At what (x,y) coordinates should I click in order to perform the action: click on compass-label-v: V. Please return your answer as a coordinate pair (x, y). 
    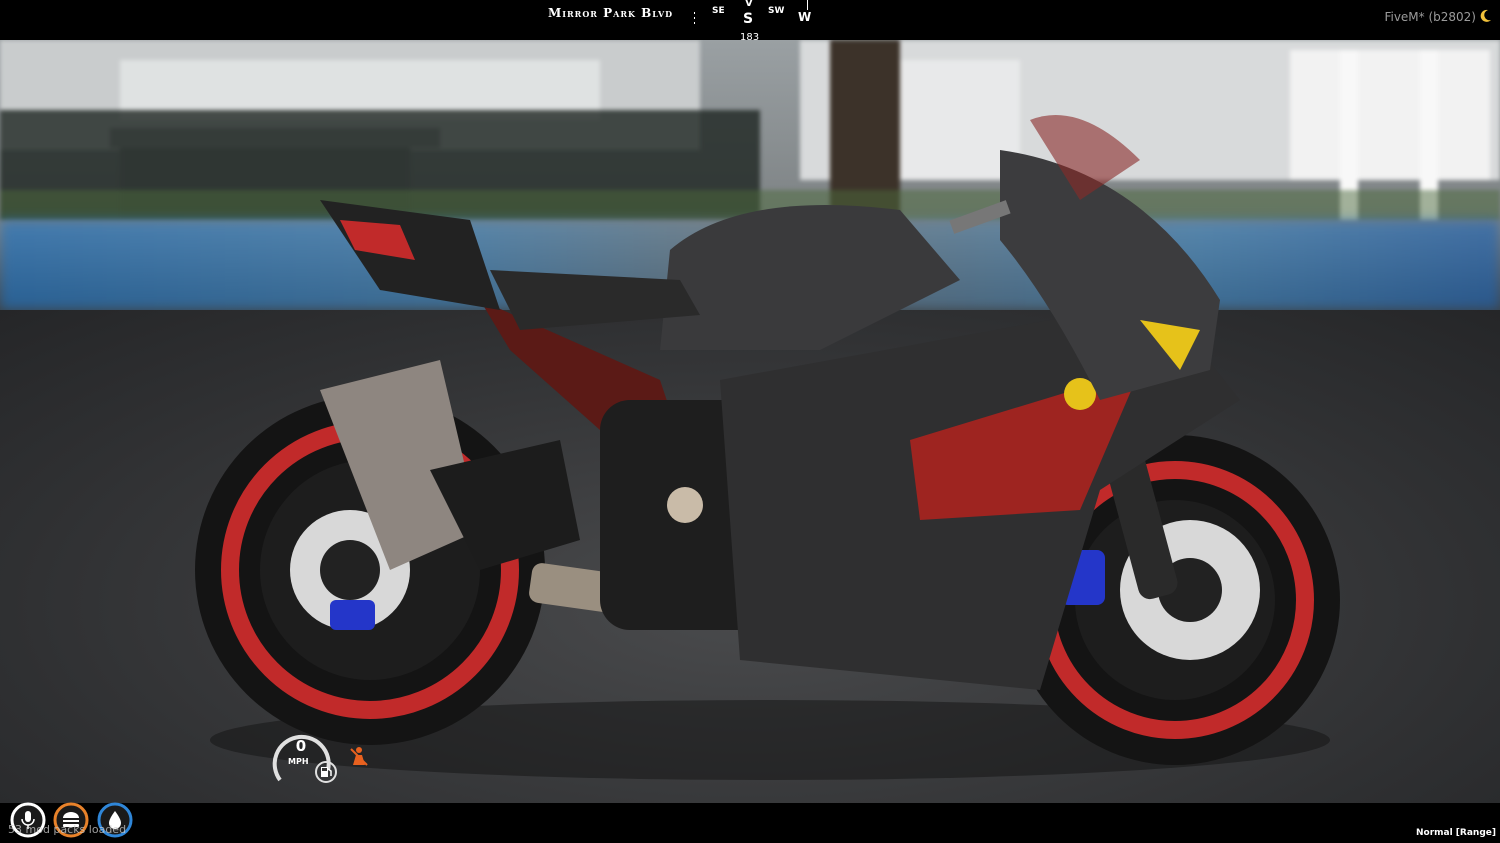
    Looking at the image, I should click on (749, 4).